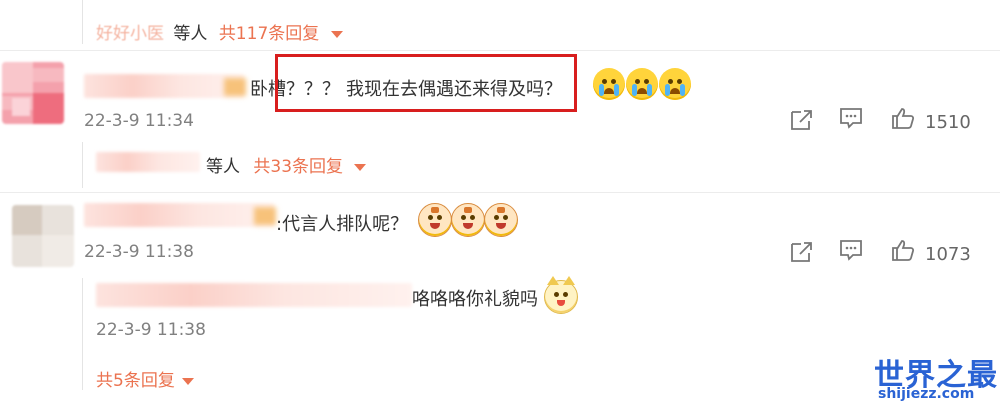 This screenshot has width=1000, height=411. I want to click on reply-summary-2: 等人 共33条回复, so click(286, 164).